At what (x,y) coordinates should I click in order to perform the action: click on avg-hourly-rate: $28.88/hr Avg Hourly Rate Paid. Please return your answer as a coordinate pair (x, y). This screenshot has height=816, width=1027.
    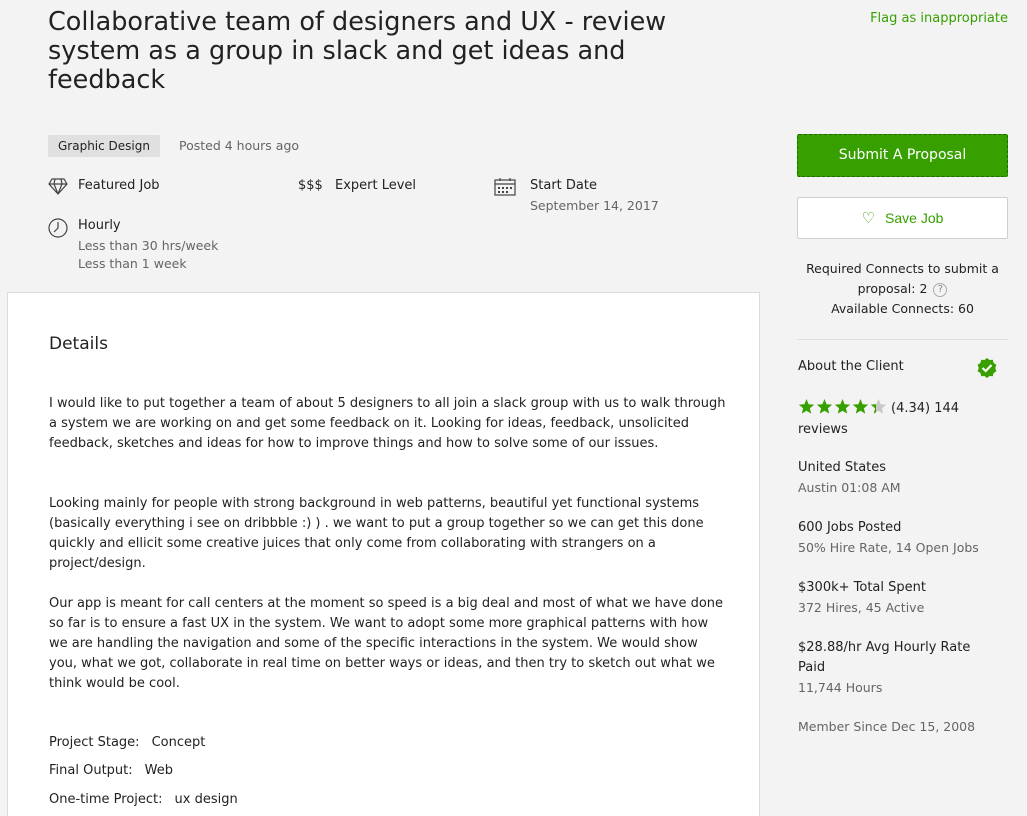
    Looking at the image, I should click on (884, 657).